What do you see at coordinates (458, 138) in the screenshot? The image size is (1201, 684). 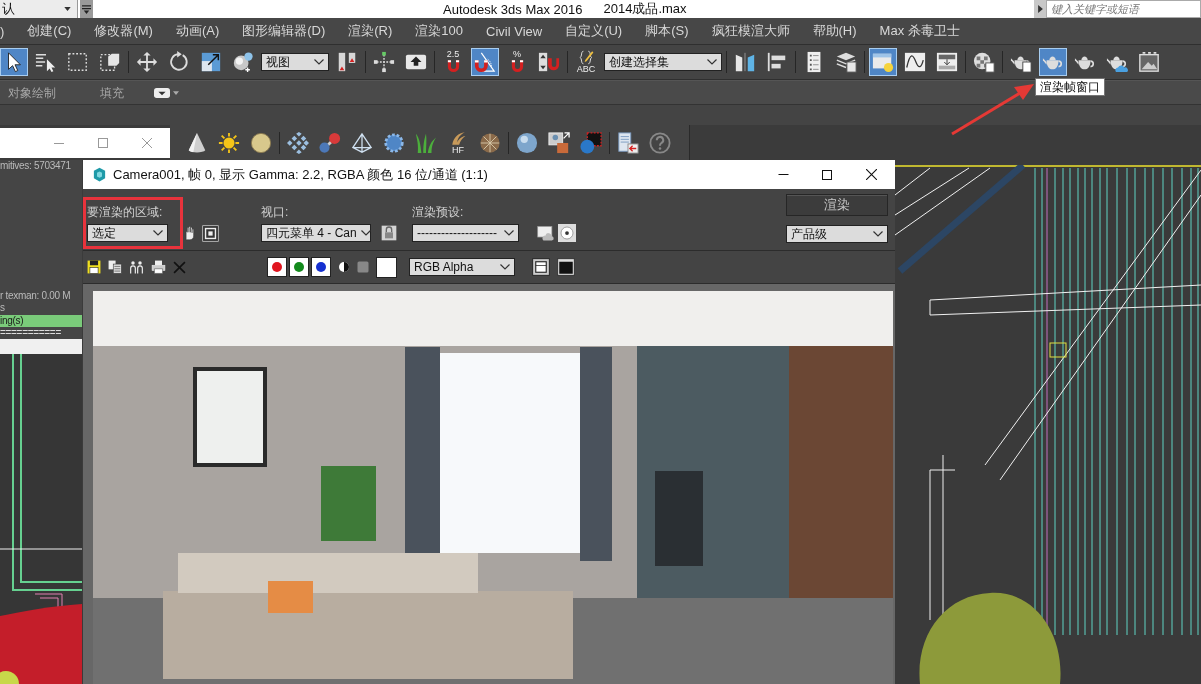 I see `hair-icon` at bounding box center [458, 138].